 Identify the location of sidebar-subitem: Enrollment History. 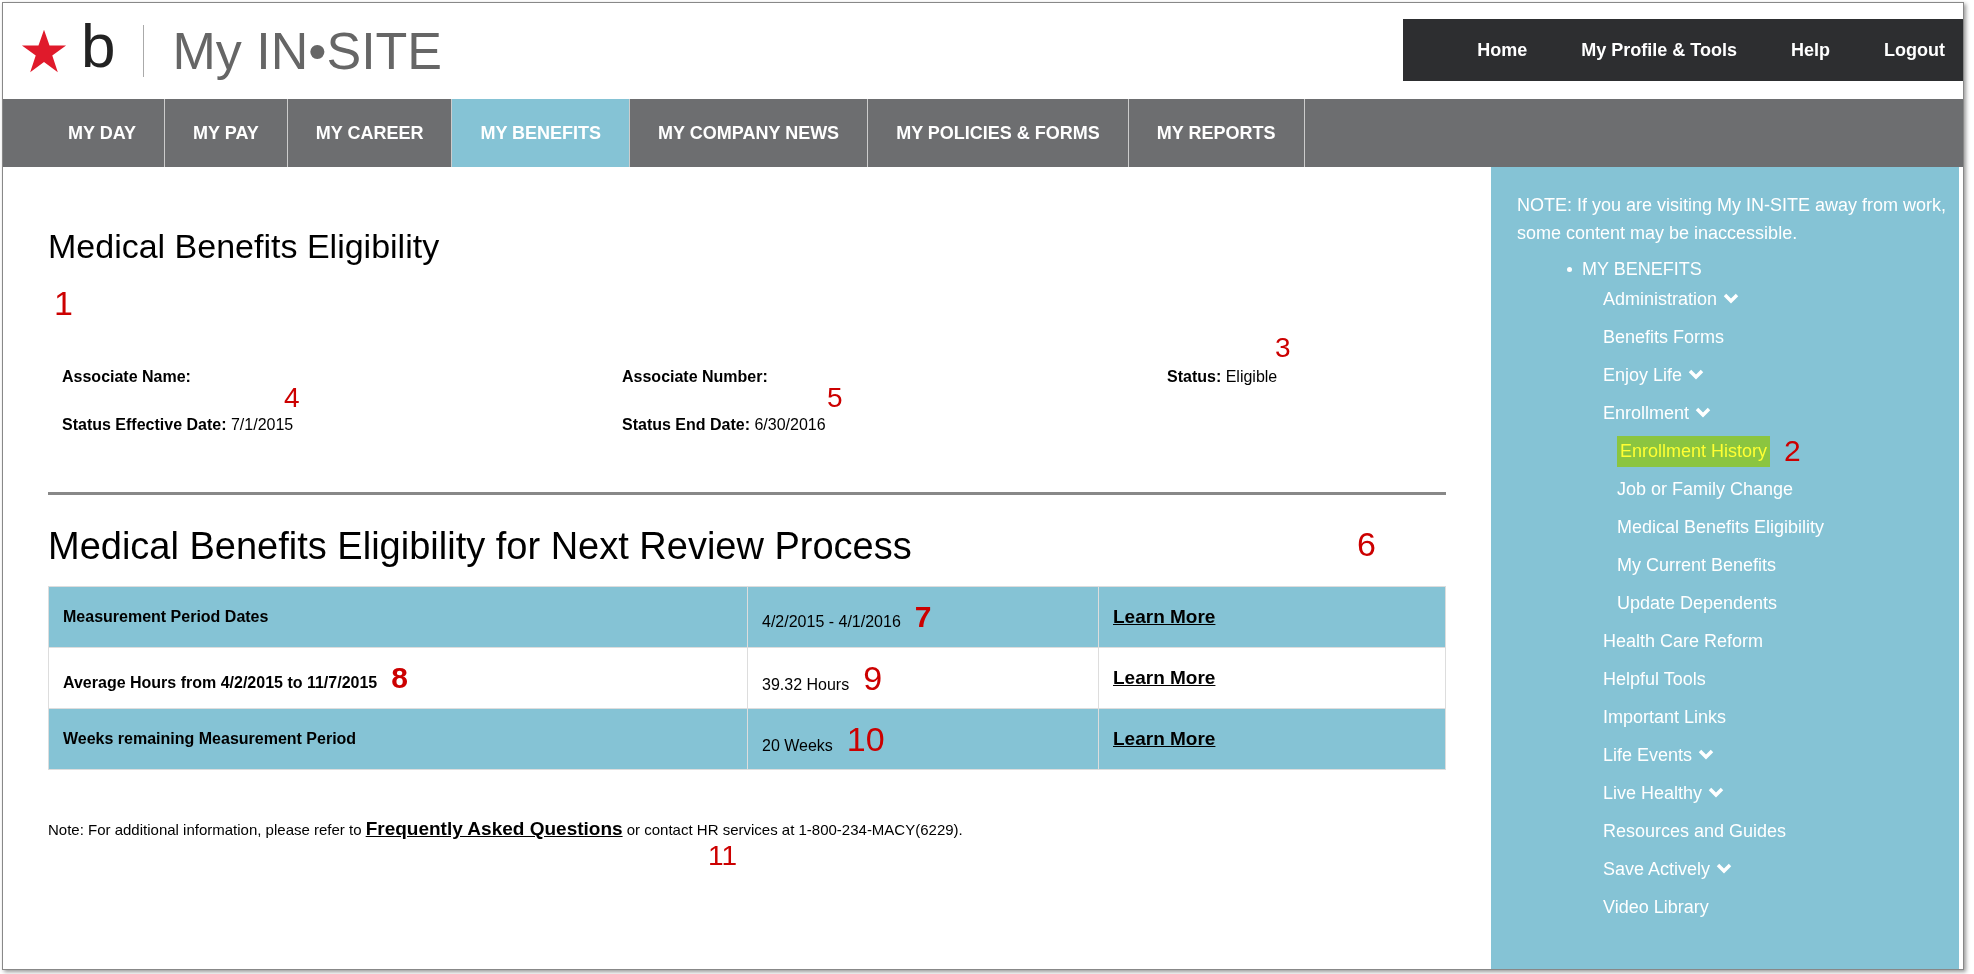
(1694, 451).